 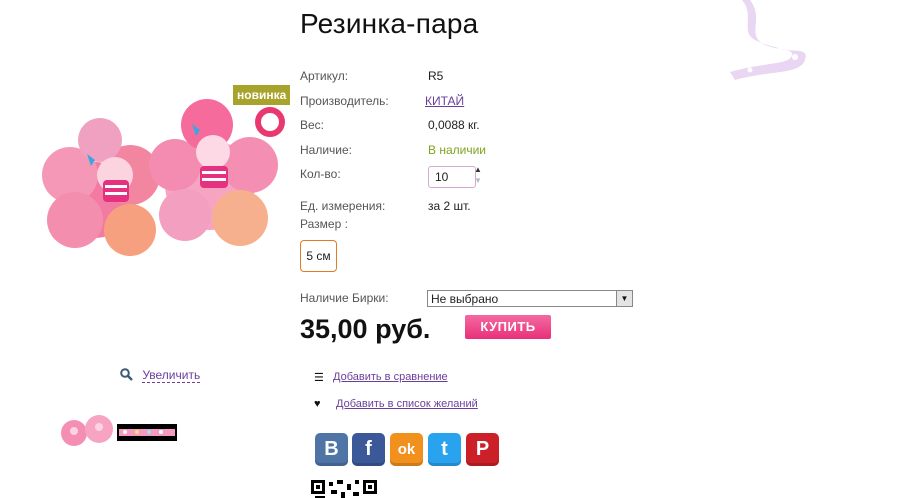 What do you see at coordinates (478, 169) in the screenshot?
I see `qty-increment-icon: ▲` at bounding box center [478, 169].